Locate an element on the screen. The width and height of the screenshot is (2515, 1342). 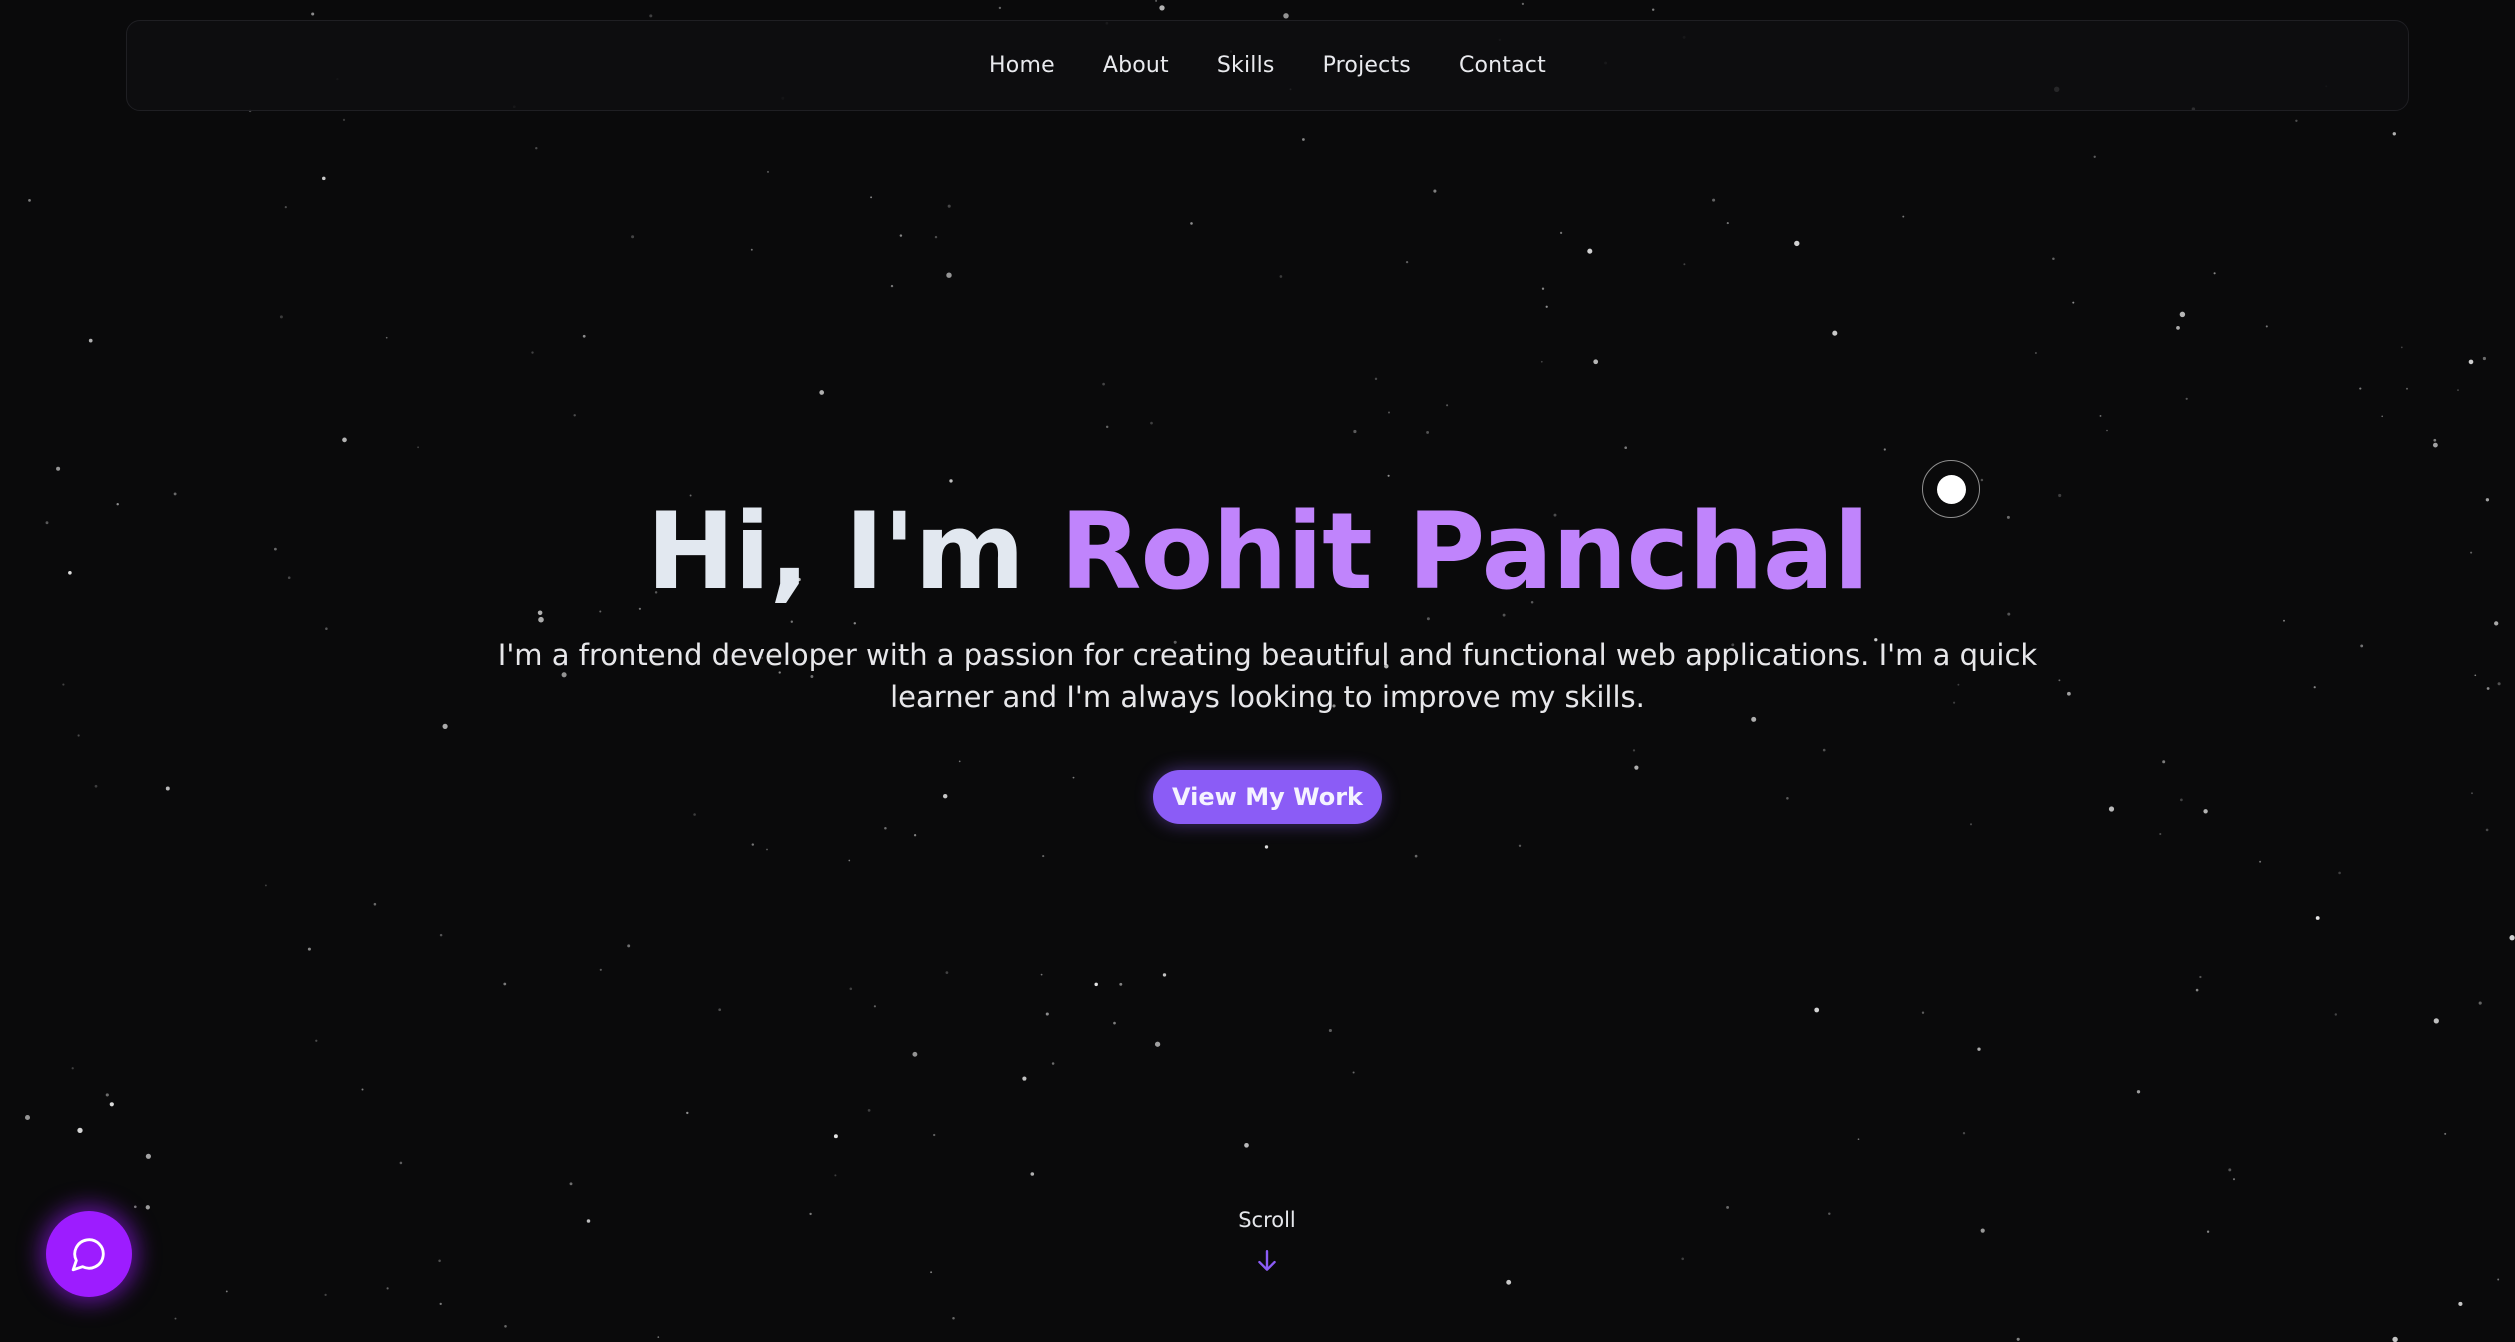
scroll-indicator-label: Scroll is located at coordinates (1267, 1220).